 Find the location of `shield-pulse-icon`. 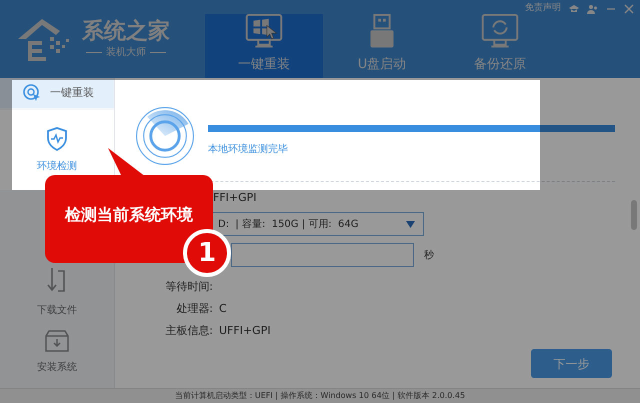

shield-pulse-icon is located at coordinates (57, 138).